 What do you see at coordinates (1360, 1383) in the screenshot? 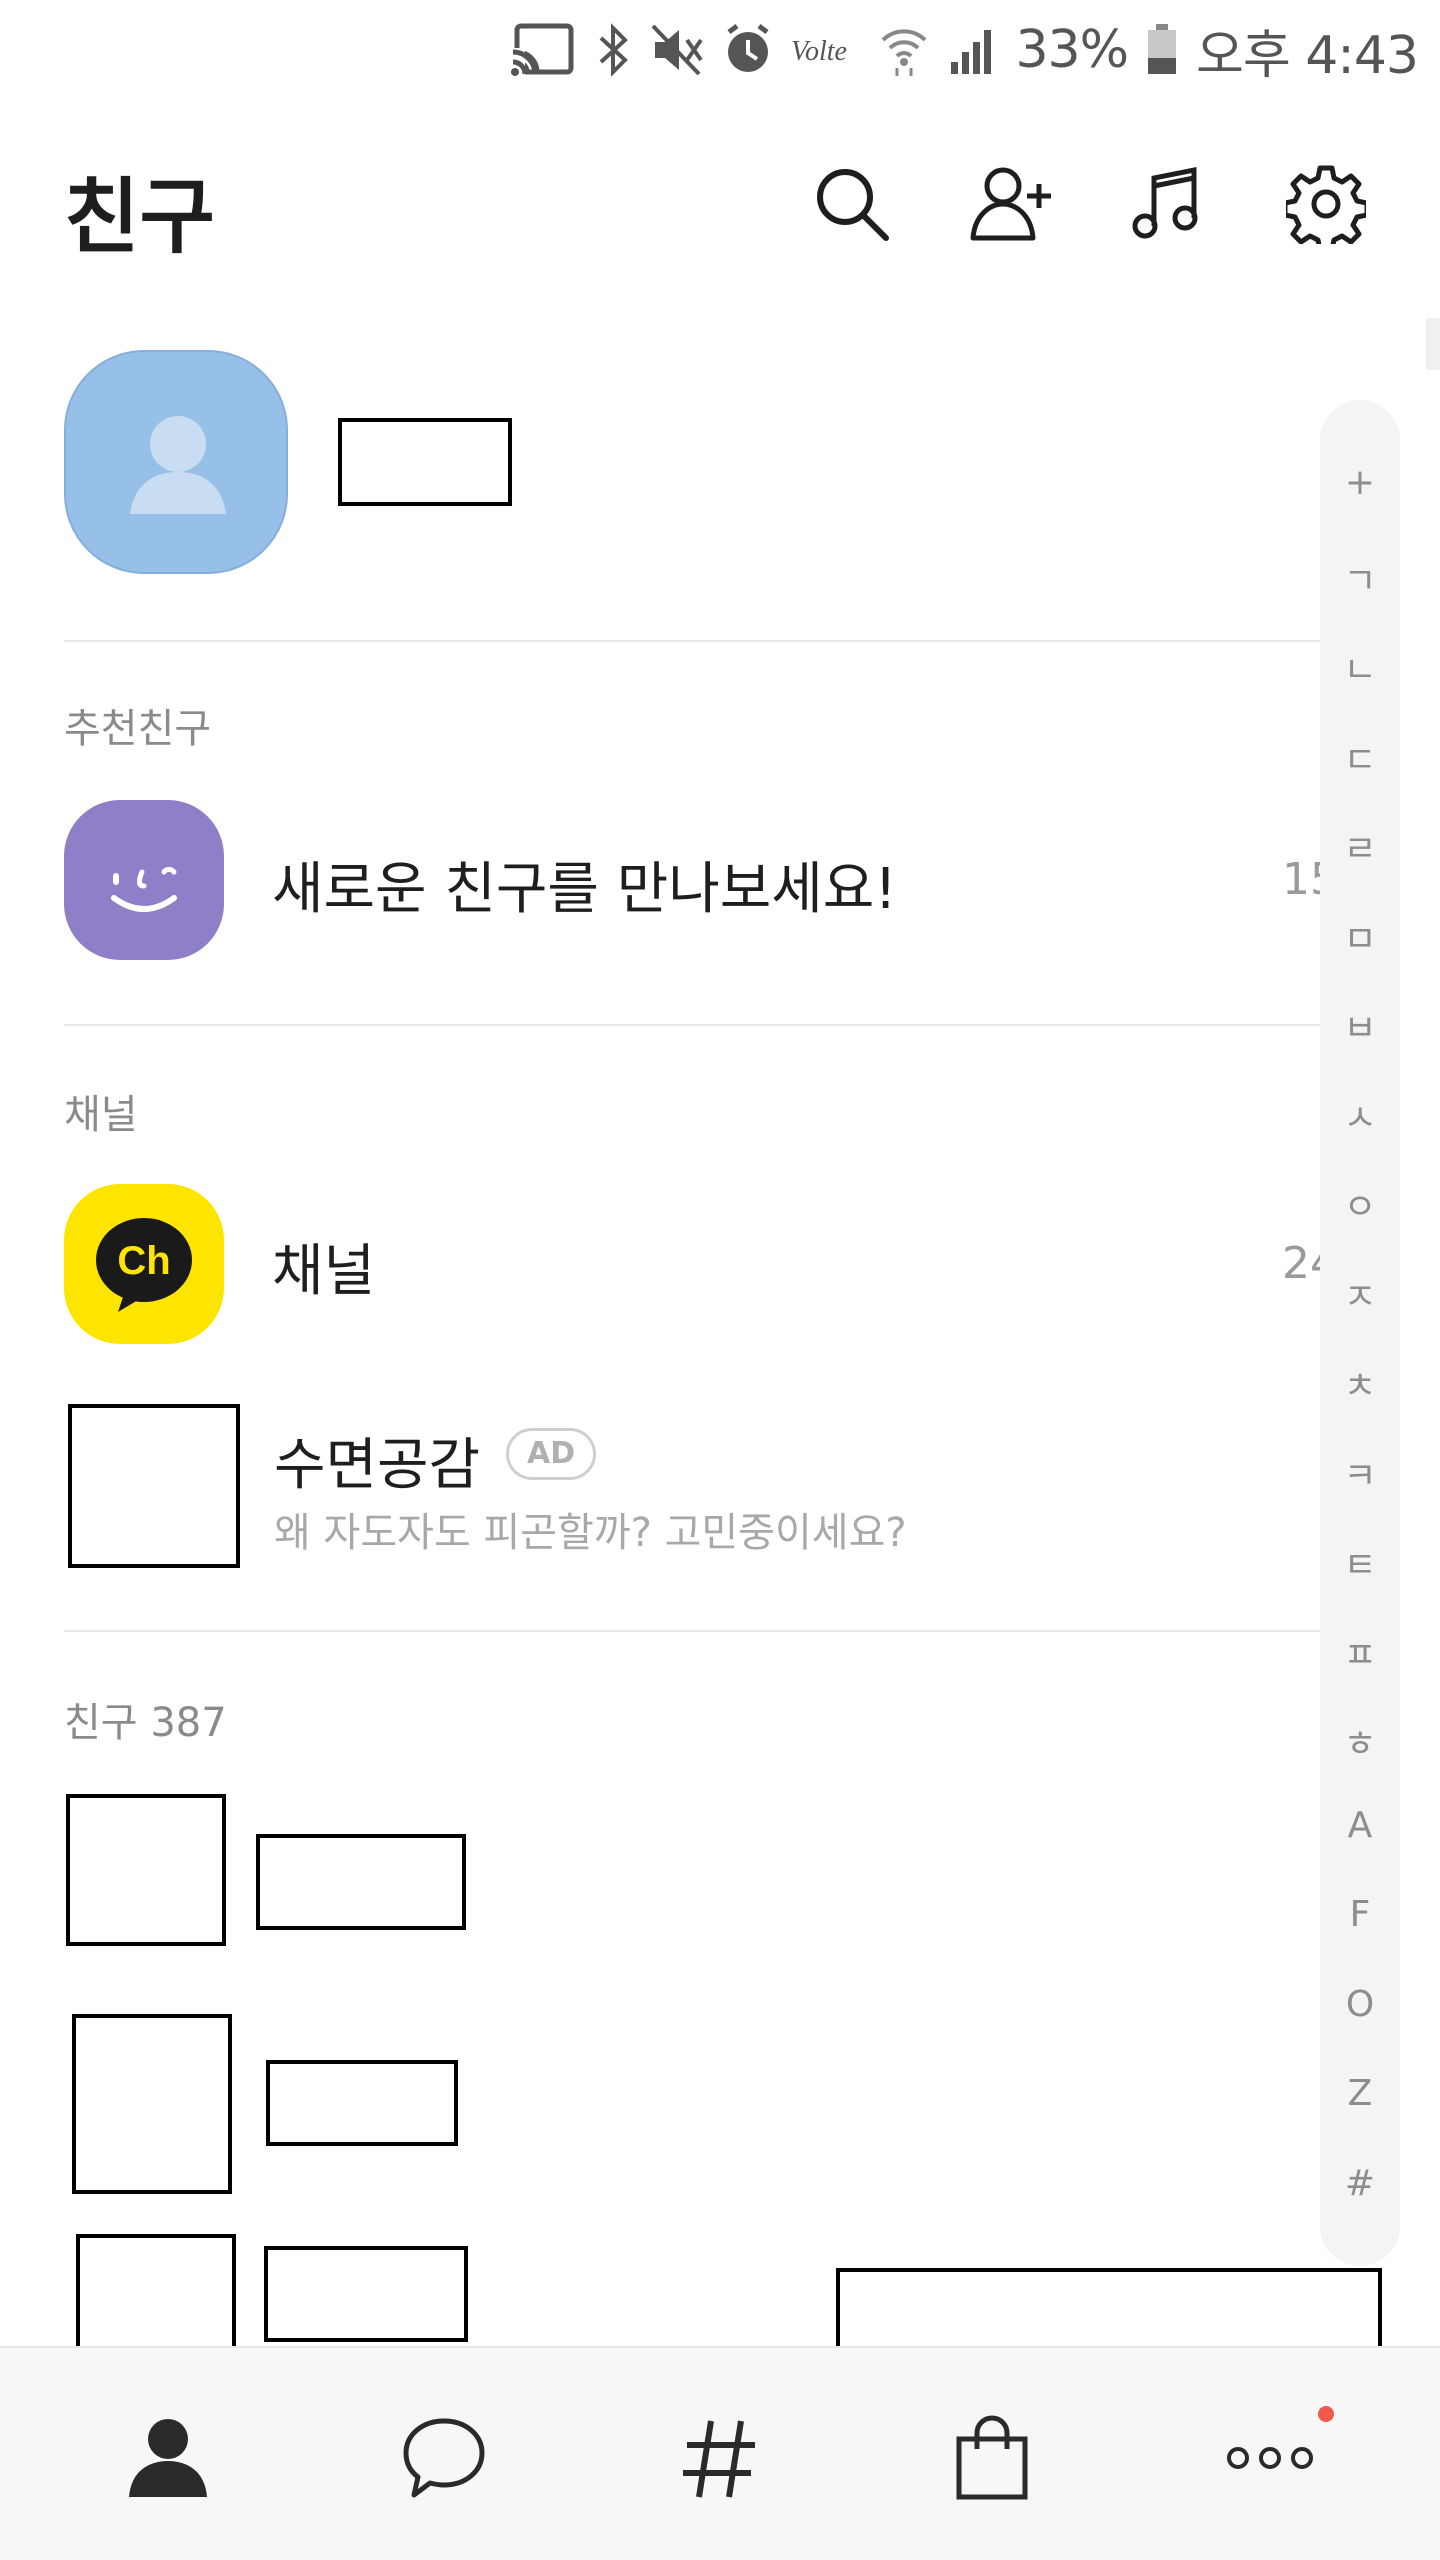
I see `index-item: ㅊ` at bounding box center [1360, 1383].